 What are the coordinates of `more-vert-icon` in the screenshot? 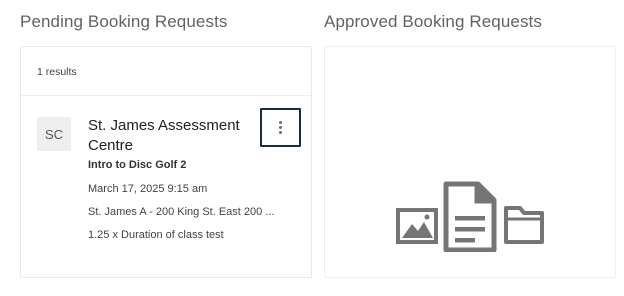 It's located at (280, 127).